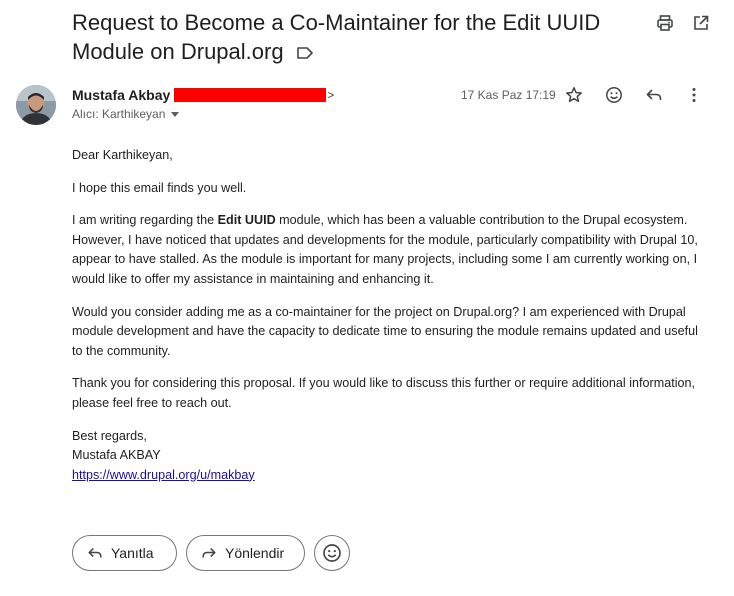 This screenshot has width=734, height=596. What do you see at coordinates (250, 95) in the screenshot?
I see `redacted-email` at bounding box center [250, 95].